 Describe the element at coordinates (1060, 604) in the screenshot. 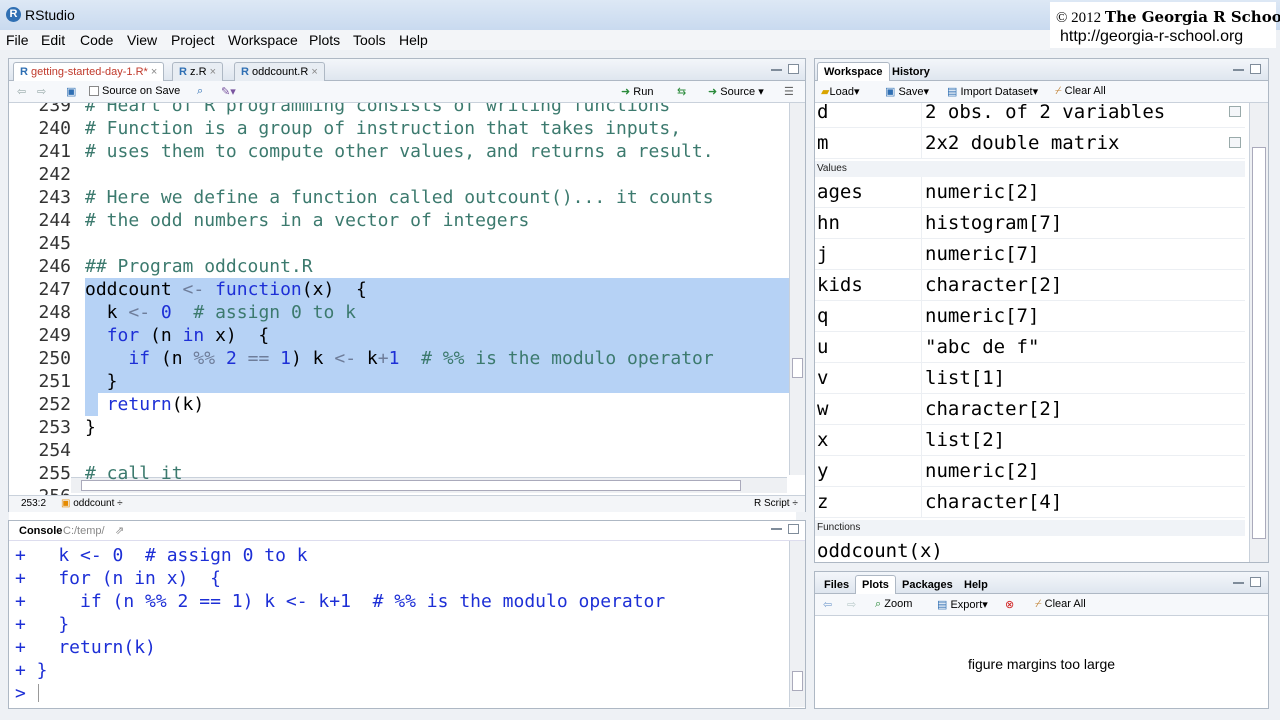

I see `clear-all-plots-button: ⌿ Clear All` at that location.